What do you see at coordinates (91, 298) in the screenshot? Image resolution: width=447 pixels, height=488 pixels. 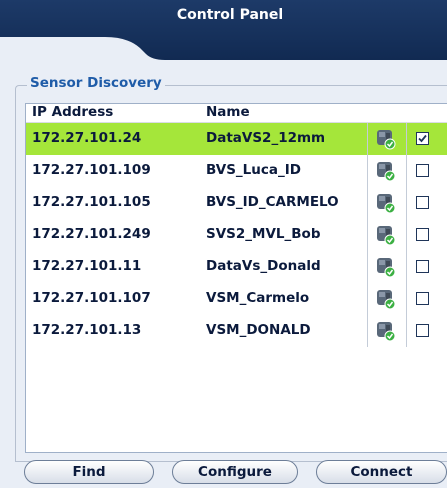 I see `ip-address-cell: 172.27.101.107` at bounding box center [91, 298].